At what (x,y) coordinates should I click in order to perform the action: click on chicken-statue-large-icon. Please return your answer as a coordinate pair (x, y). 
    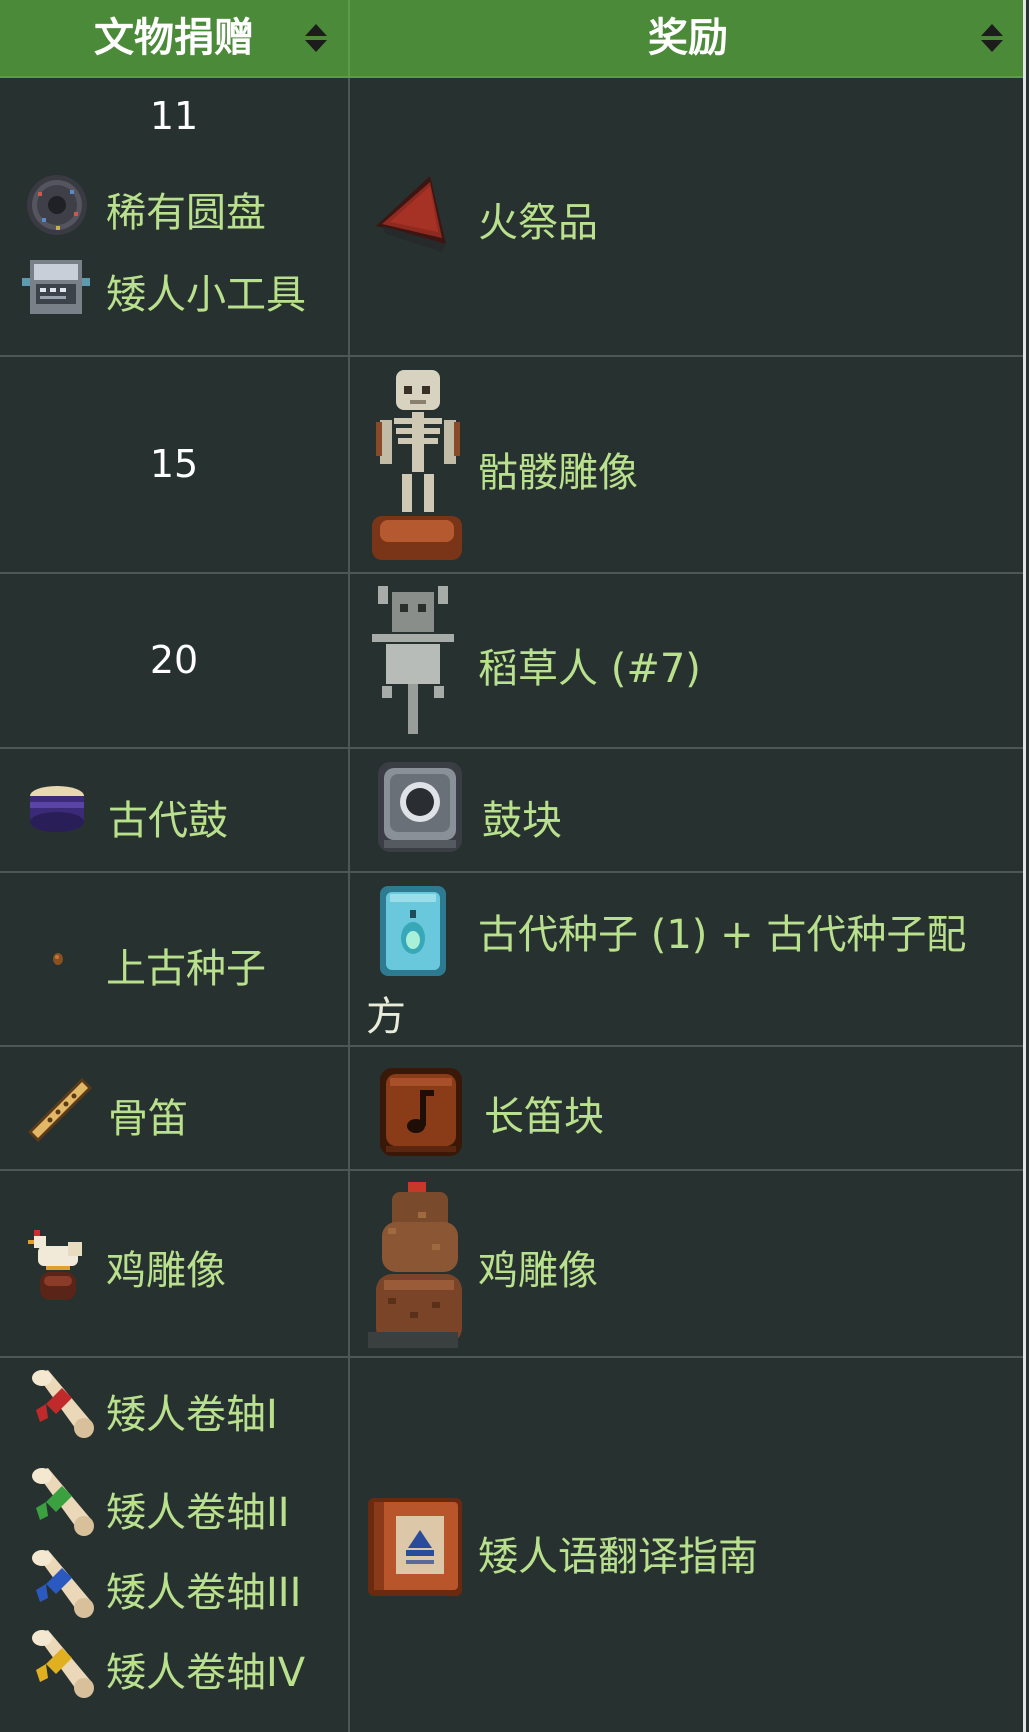
    Looking at the image, I should click on (415, 1265).